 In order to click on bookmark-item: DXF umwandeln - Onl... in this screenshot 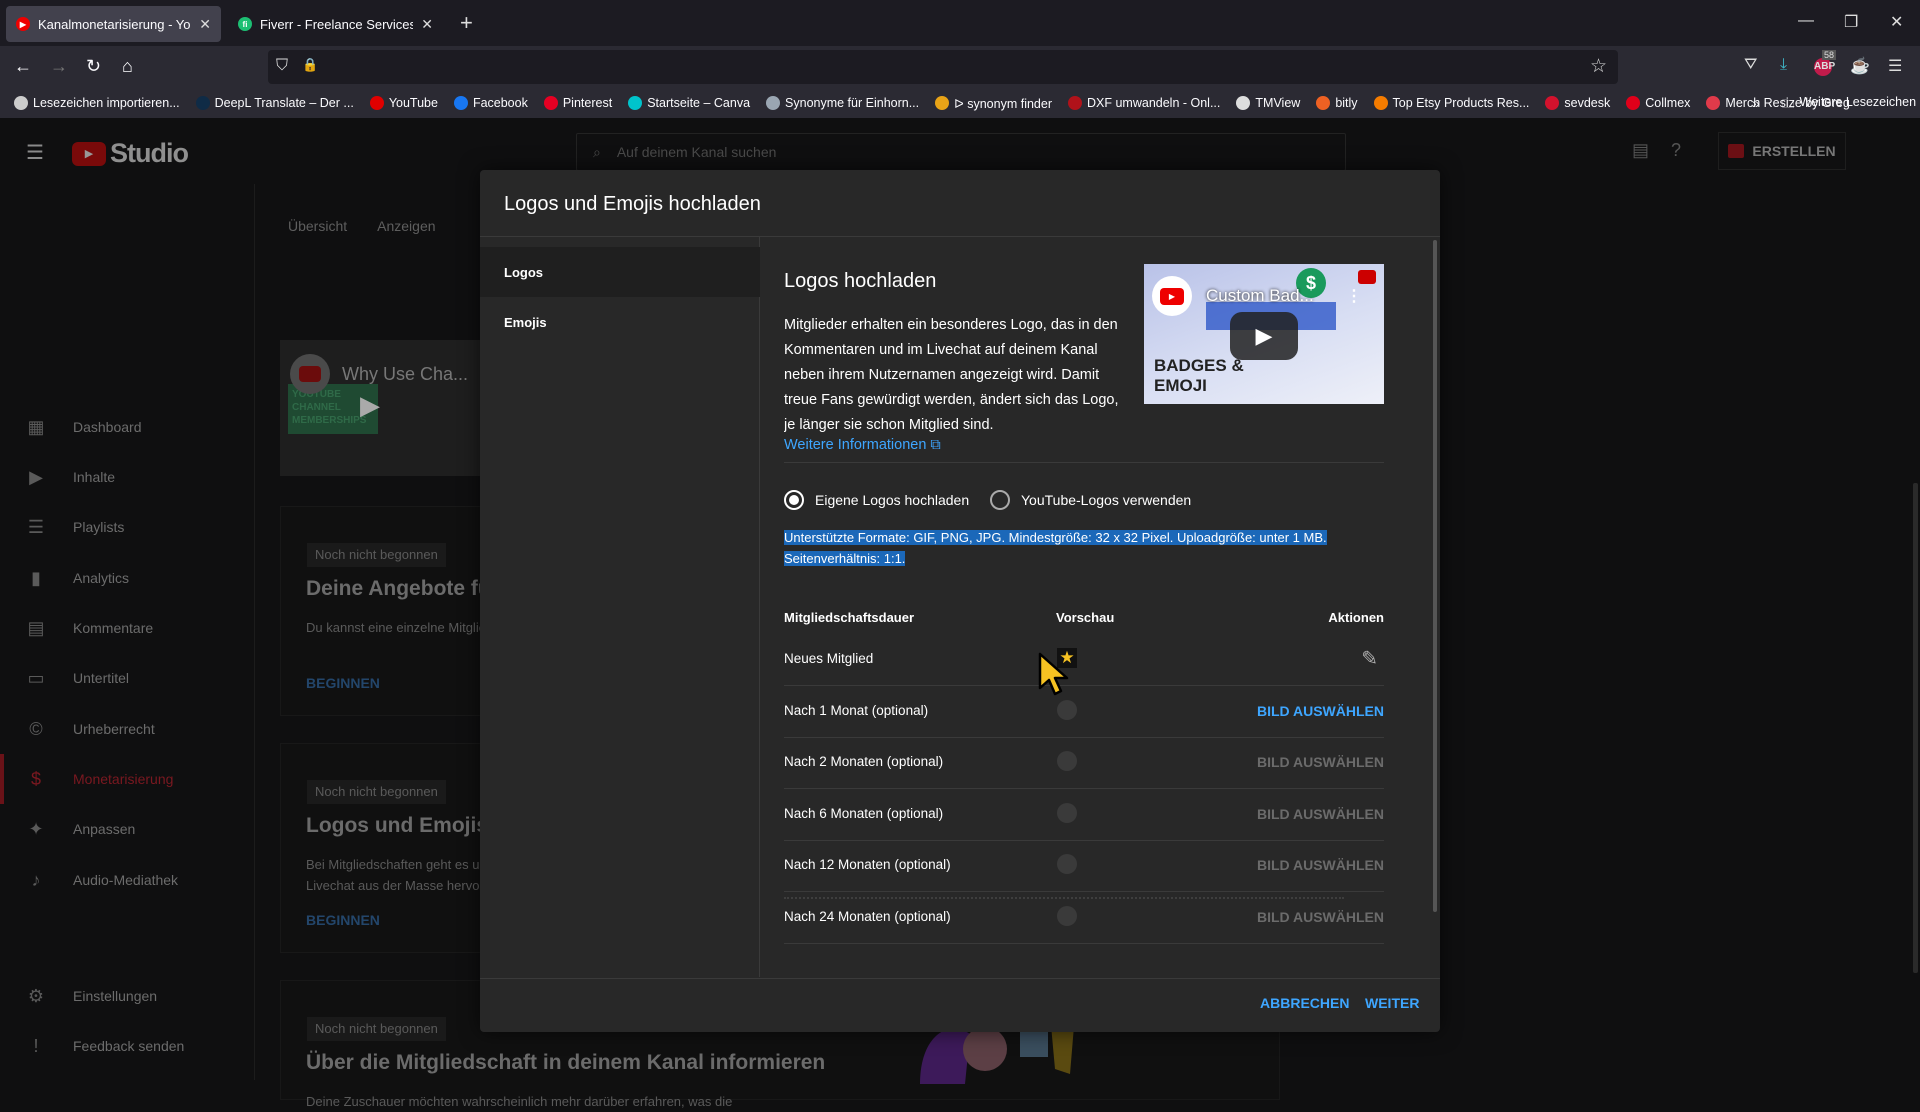, I will do `click(1144, 103)`.